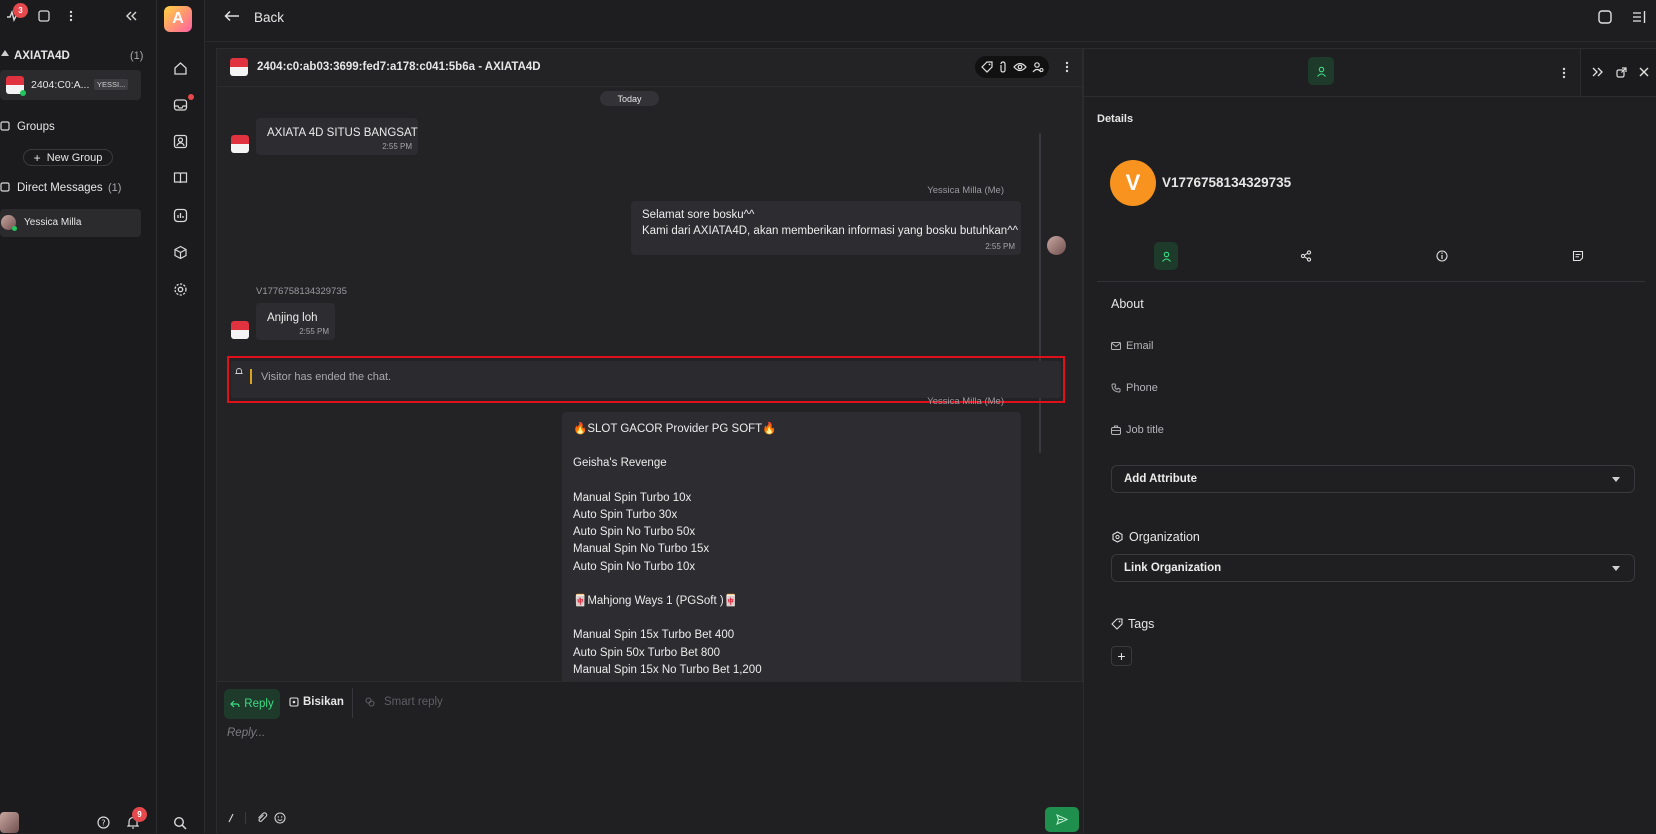 This screenshot has width=1656, height=834. What do you see at coordinates (180, 252) in the screenshot?
I see `box-icon` at bounding box center [180, 252].